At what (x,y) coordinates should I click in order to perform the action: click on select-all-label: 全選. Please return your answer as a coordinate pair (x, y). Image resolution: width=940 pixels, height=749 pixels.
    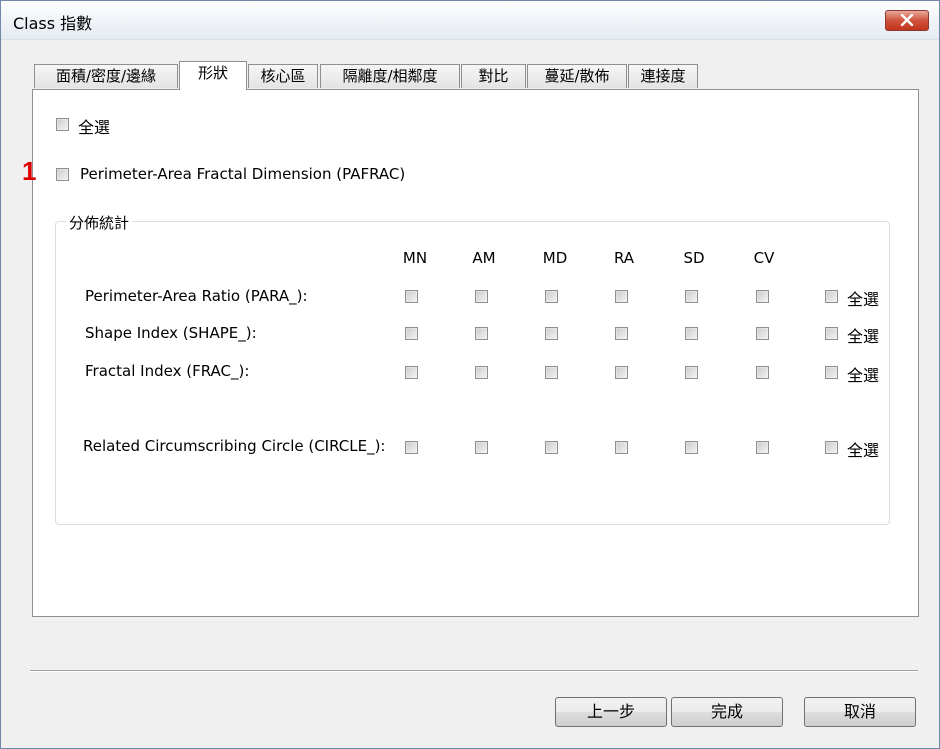
    Looking at the image, I should click on (94, 127).